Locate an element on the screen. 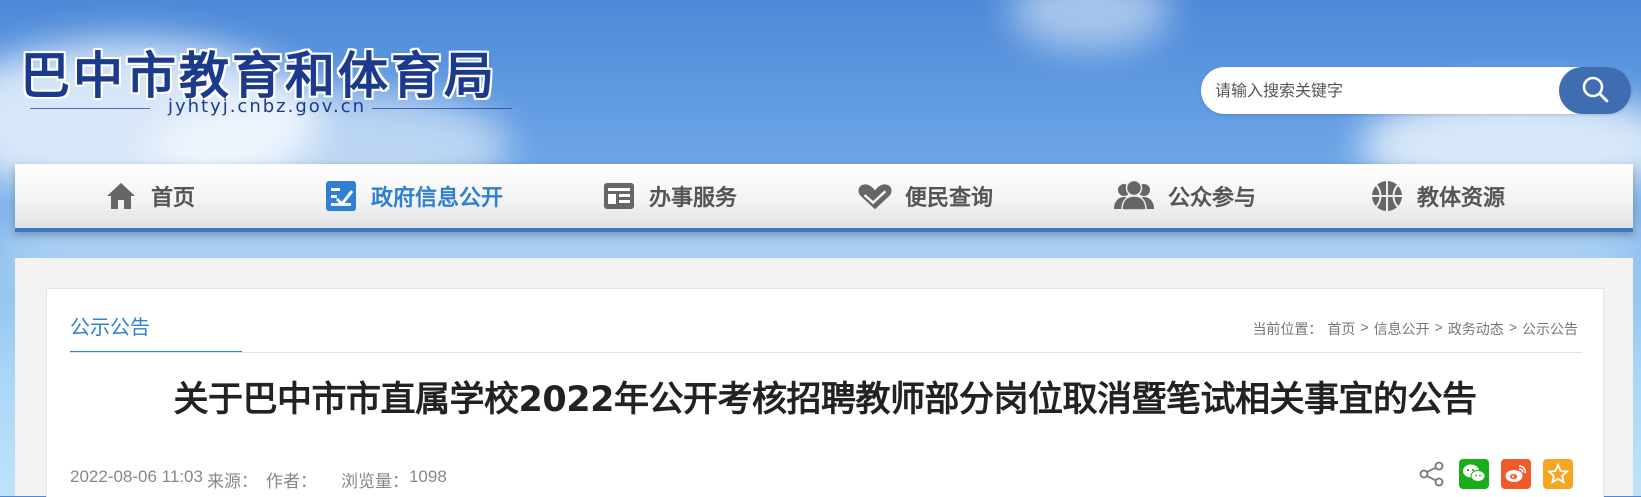 This screenshot has width=1641, height=497. search-box is located at coordinates (1416, 91).